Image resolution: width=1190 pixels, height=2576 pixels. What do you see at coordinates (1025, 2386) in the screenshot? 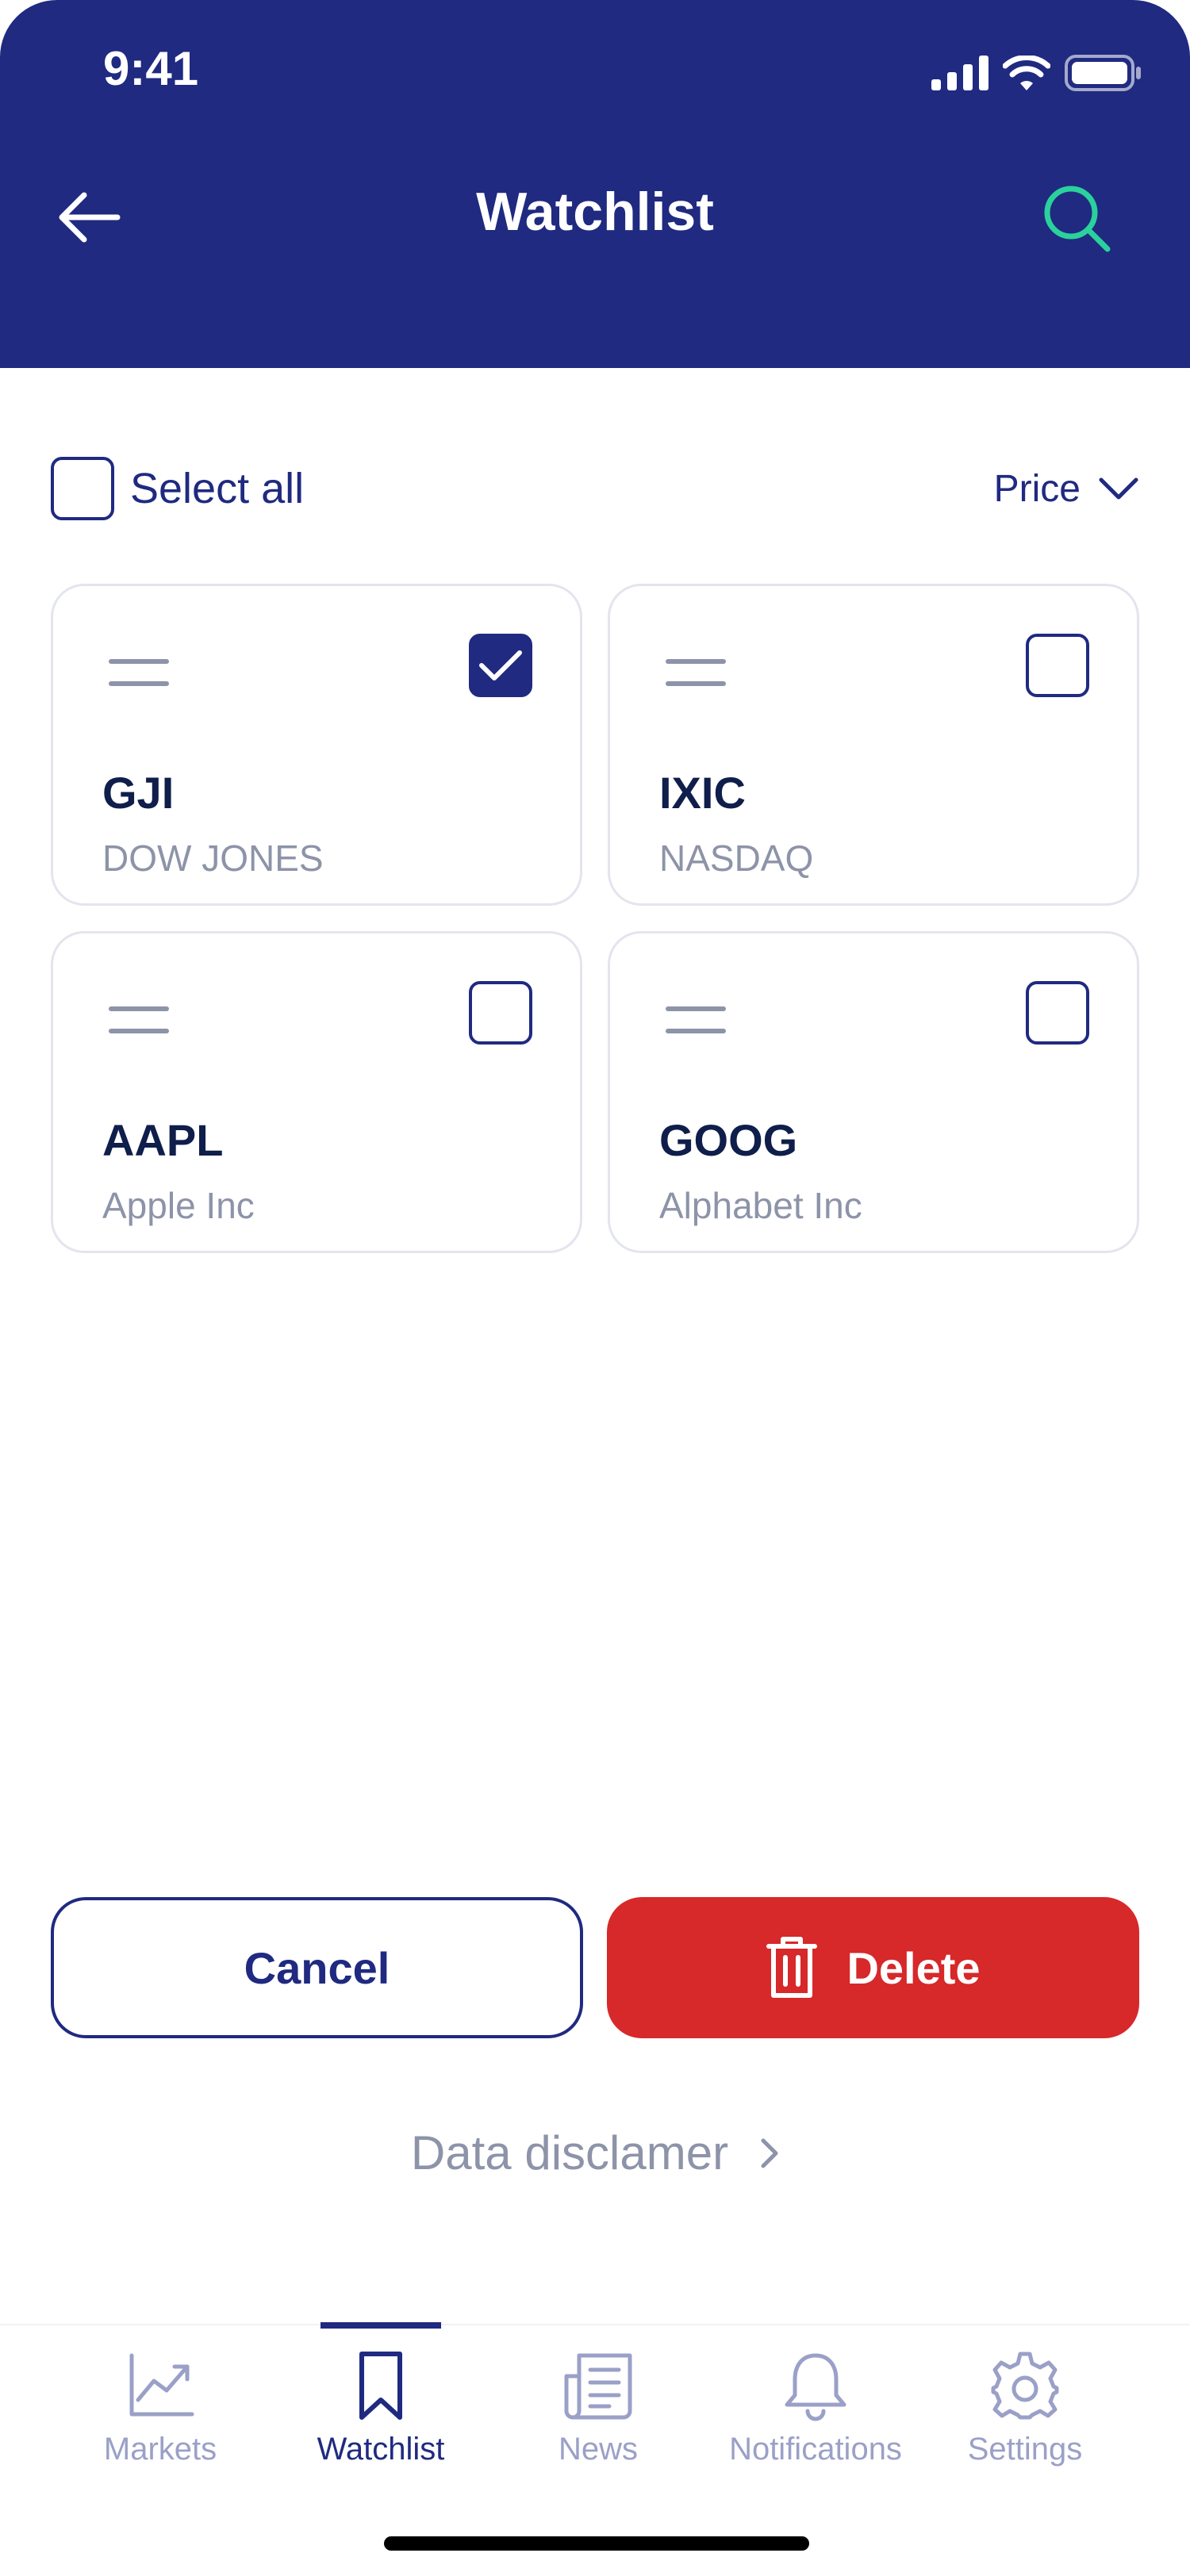
I see `gear-icon` at bounding box center [1025, 2386].